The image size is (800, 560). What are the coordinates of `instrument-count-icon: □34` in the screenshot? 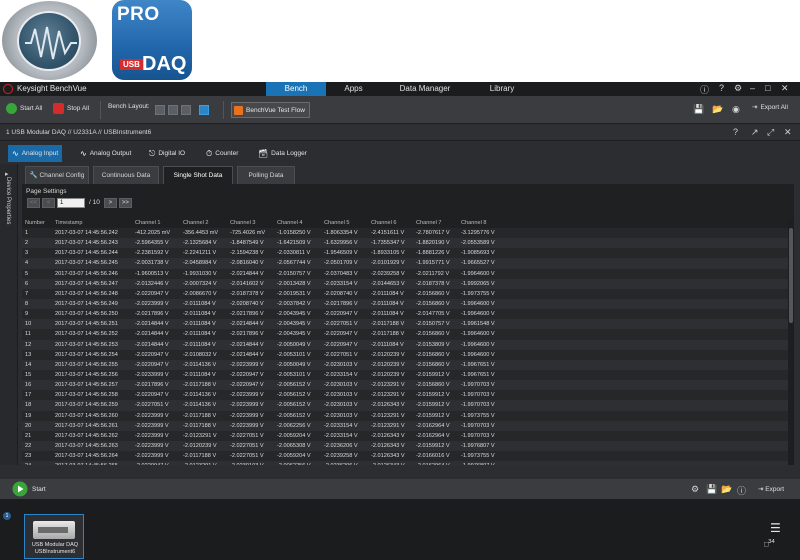 It's located at (769, 543).